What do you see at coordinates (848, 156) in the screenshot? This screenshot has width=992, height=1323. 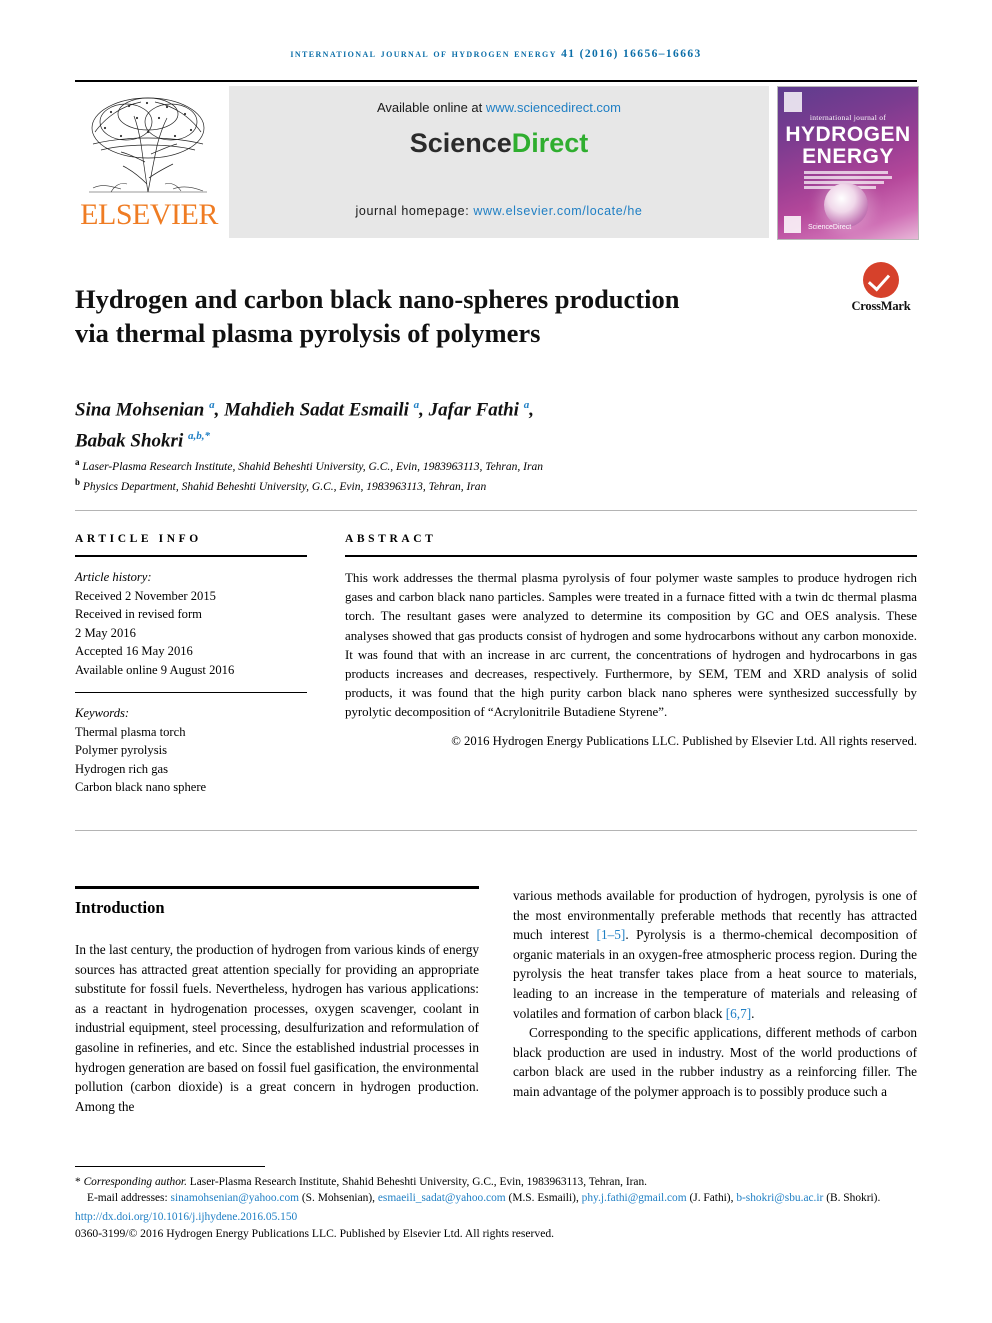 I see `cover-title-line2: ENERGY` at bounding box center [848, 156].